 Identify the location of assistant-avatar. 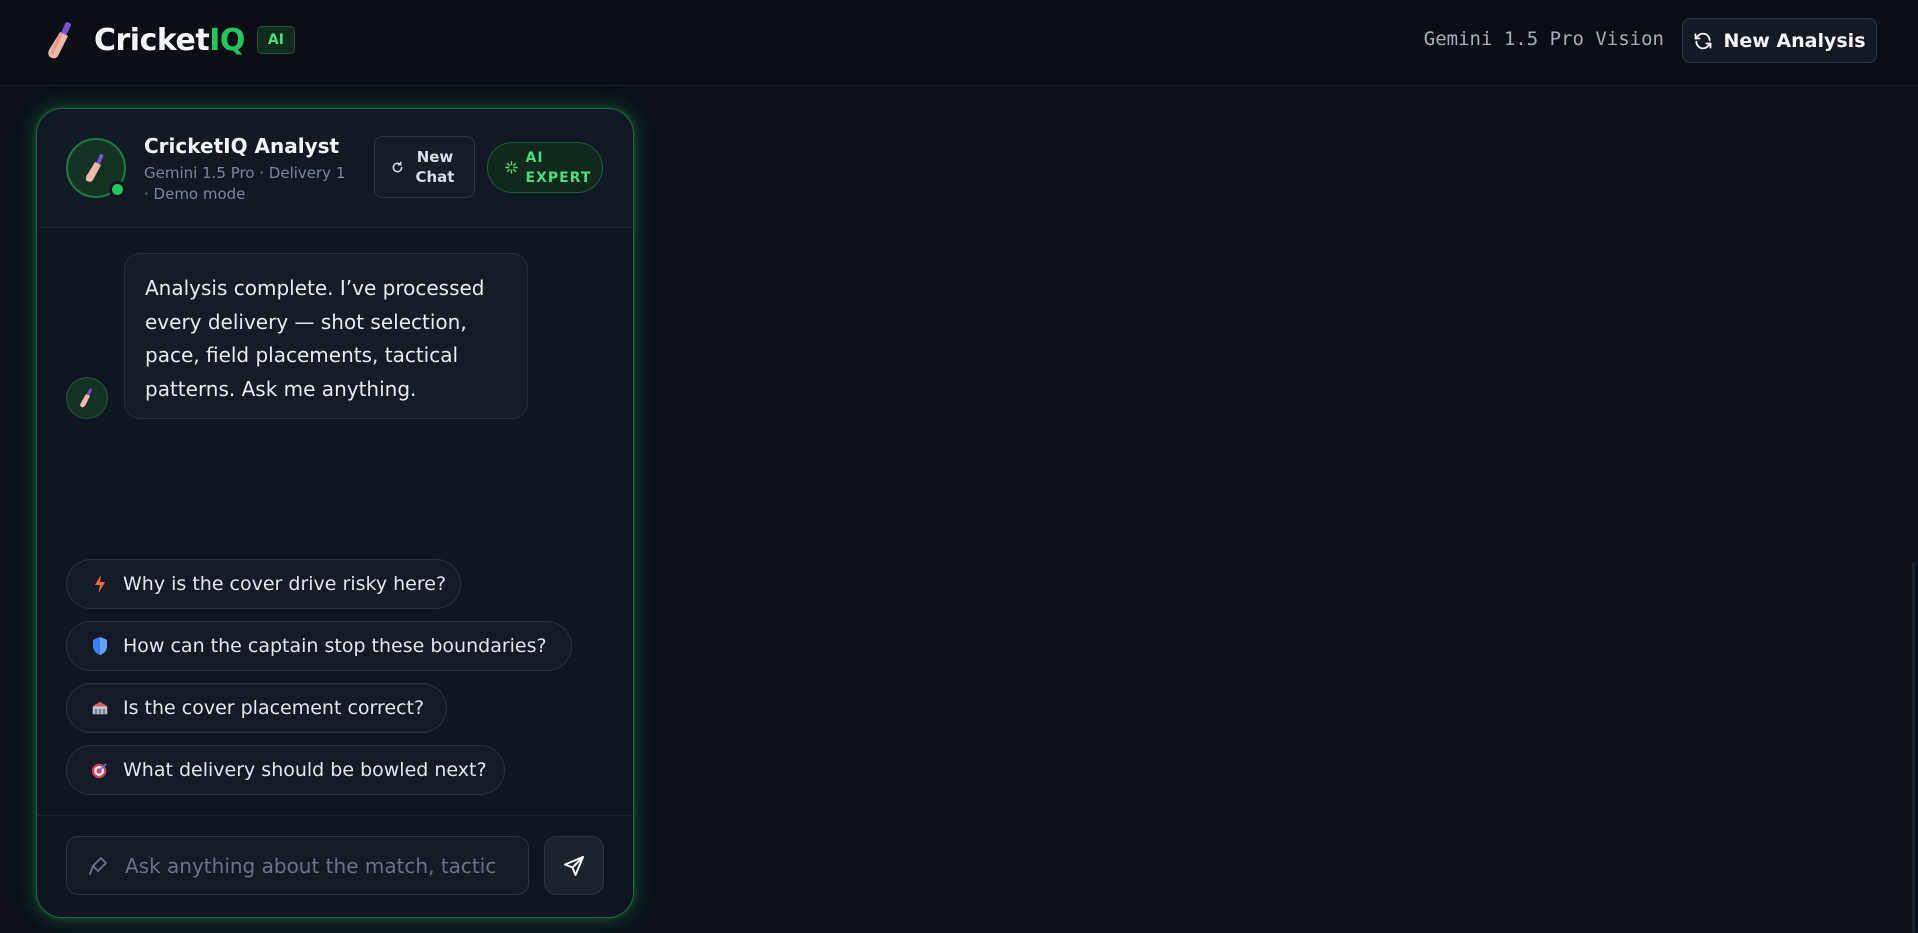
(87, 398).